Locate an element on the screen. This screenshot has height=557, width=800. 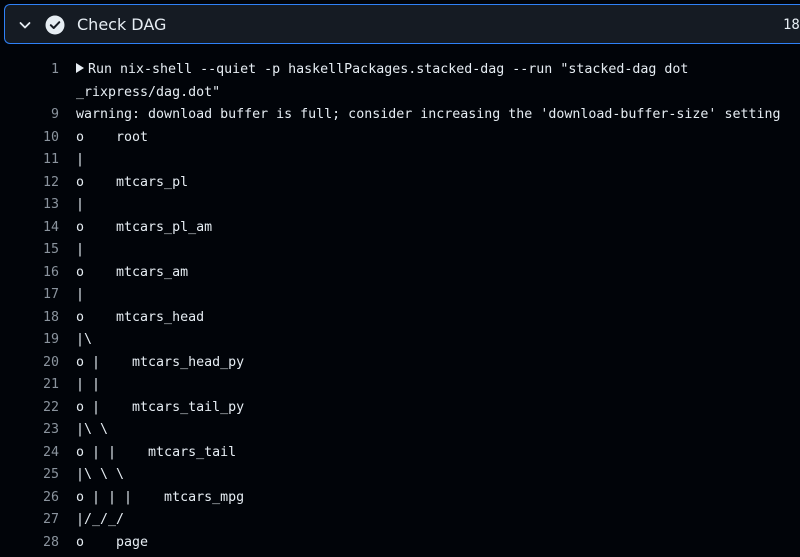
log-text: o mtcars_am is located at coordinates (132, 272).